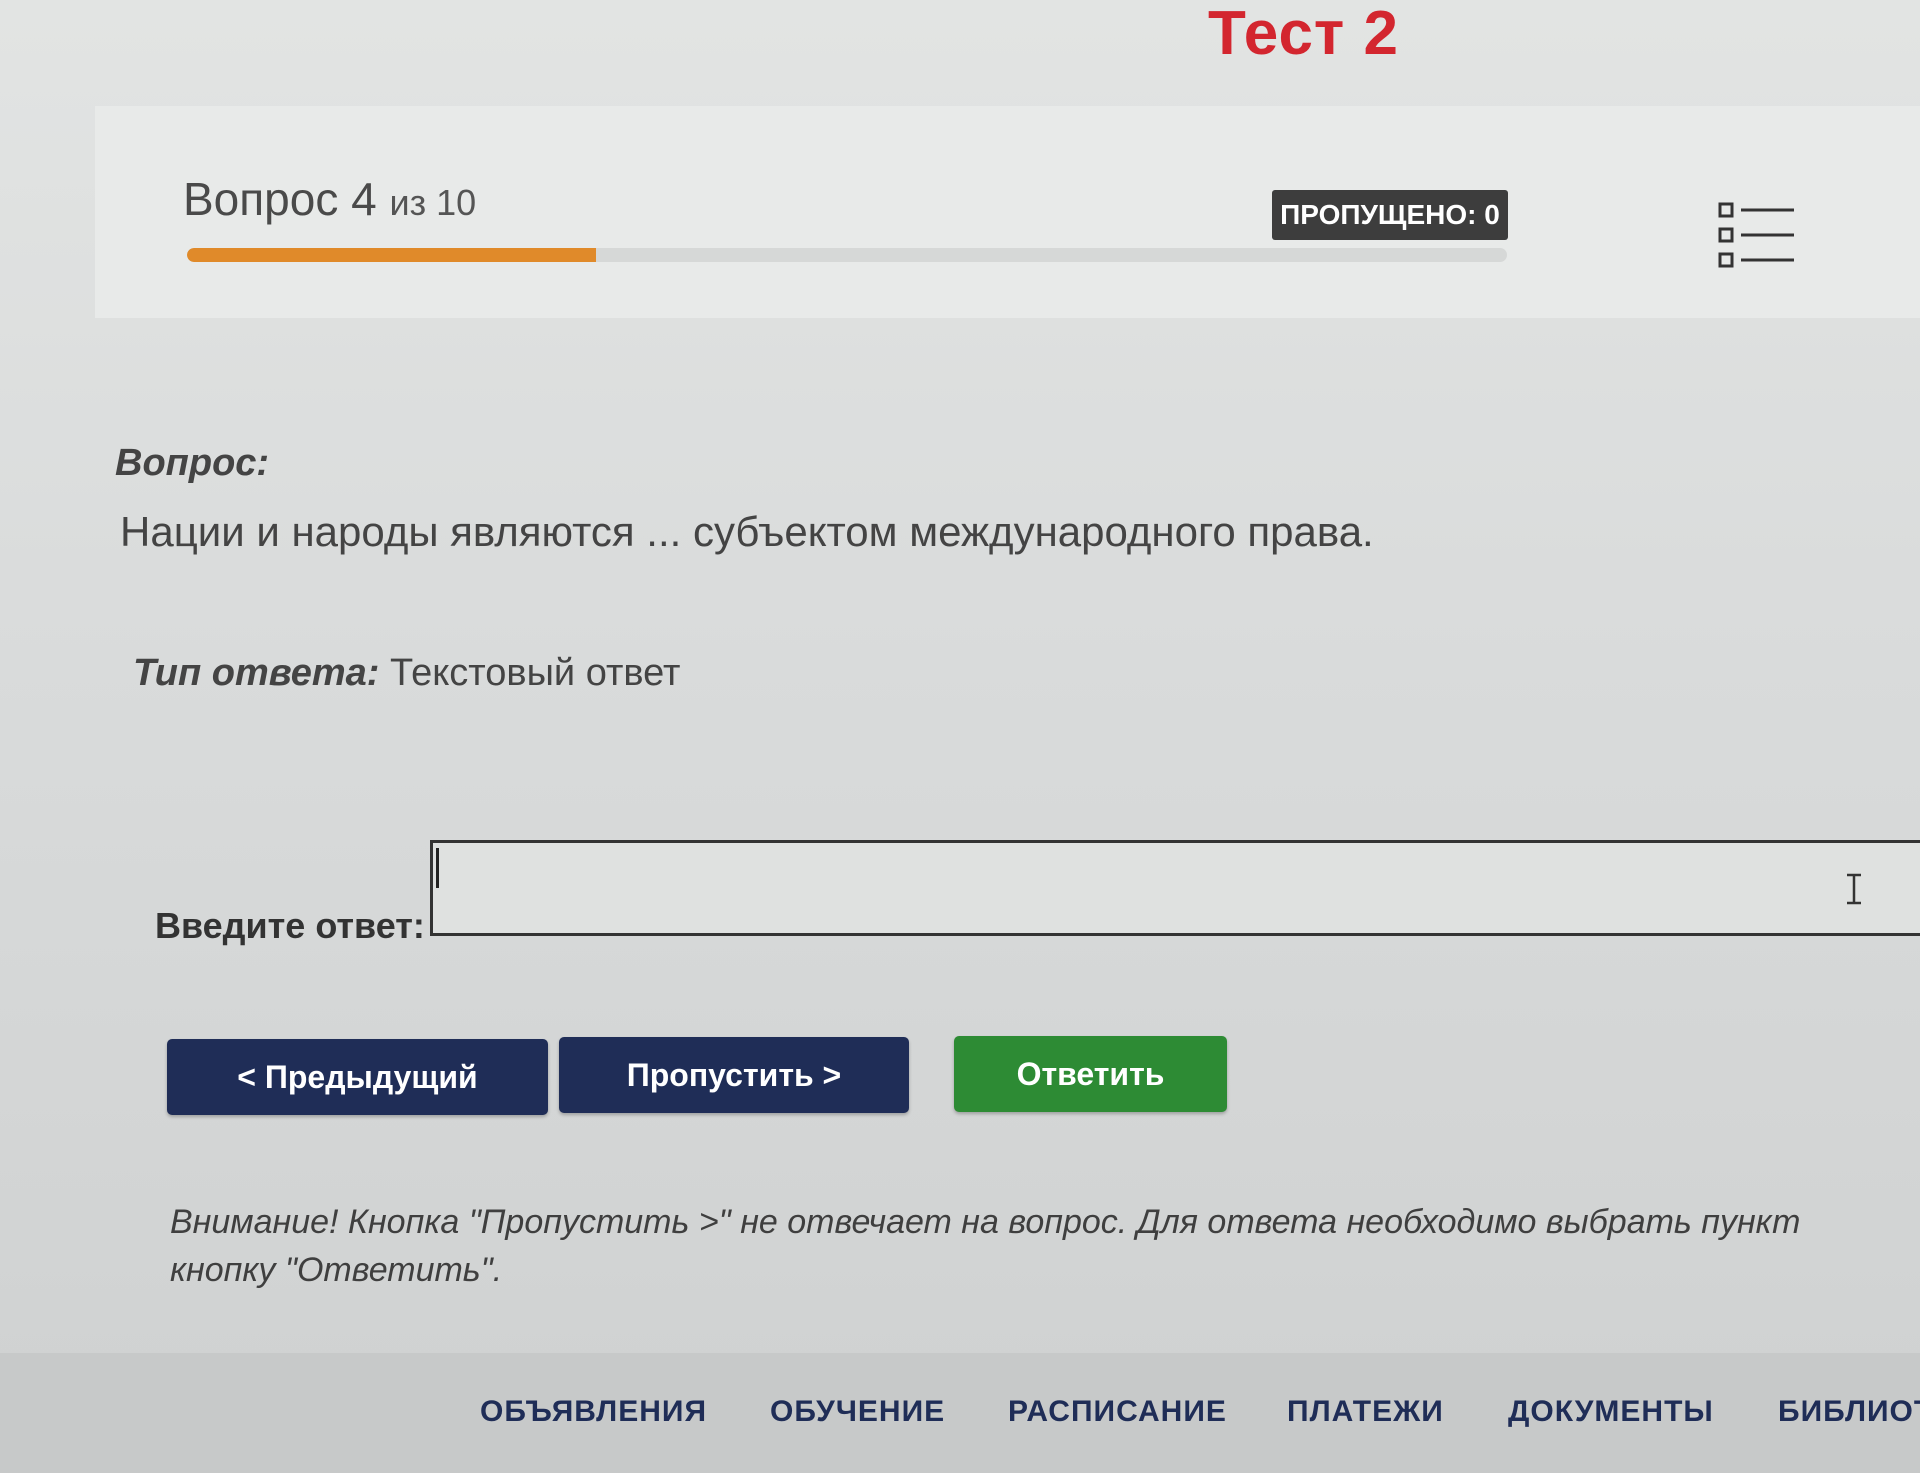  What do you see at coordinates (1175, 888) in the screenshot?
I see `answer-input` at bounding box center [1175, 888].